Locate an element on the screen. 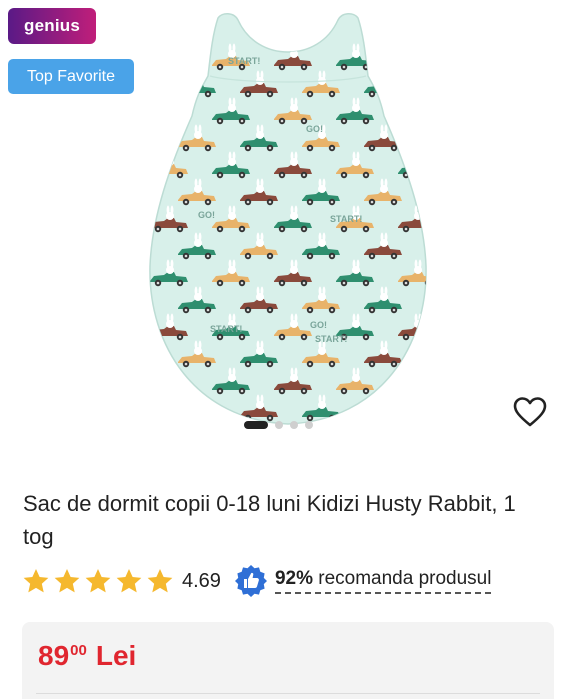 The image size is (576, 699). recommend-link: 92% recomanda produsul is located at coordinates (383, 581).